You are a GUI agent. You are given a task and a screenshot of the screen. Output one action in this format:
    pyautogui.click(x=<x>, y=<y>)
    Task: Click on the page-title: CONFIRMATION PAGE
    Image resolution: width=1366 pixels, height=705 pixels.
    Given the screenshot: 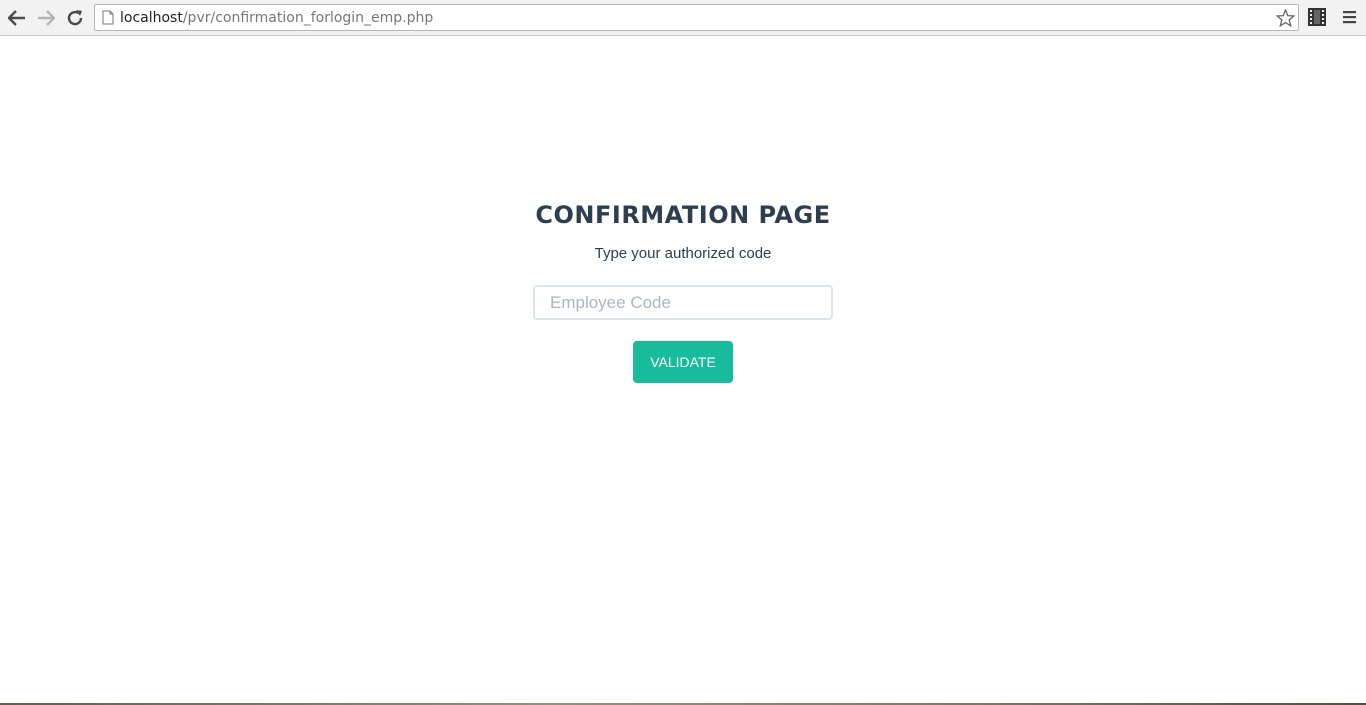 What is the action you would take?
    pyautogui.click(x=683, y=215)
    